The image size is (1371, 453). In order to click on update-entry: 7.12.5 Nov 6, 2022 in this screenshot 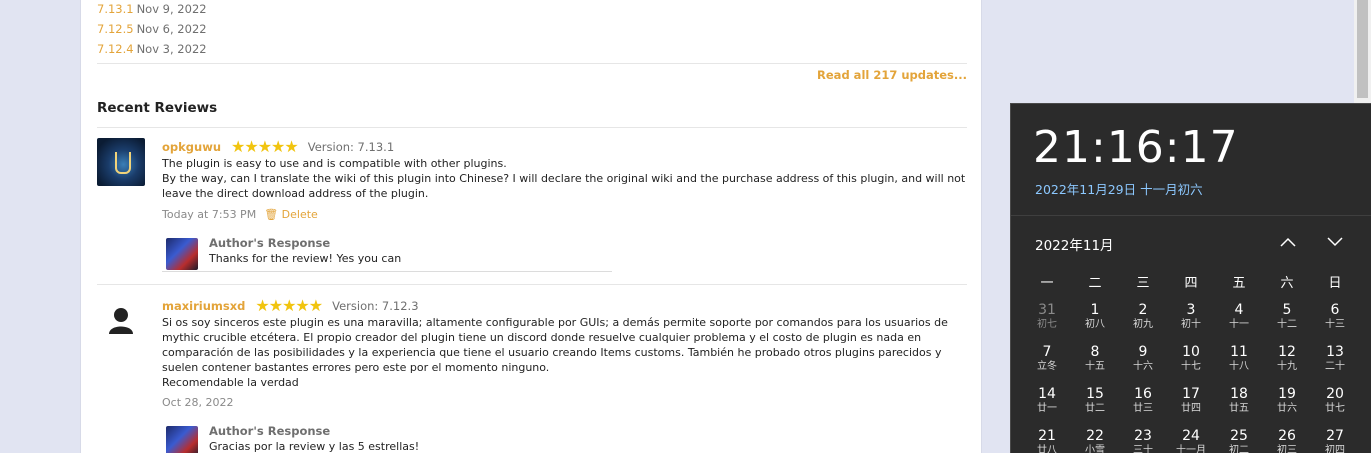, I will do `click(152, 29)`.